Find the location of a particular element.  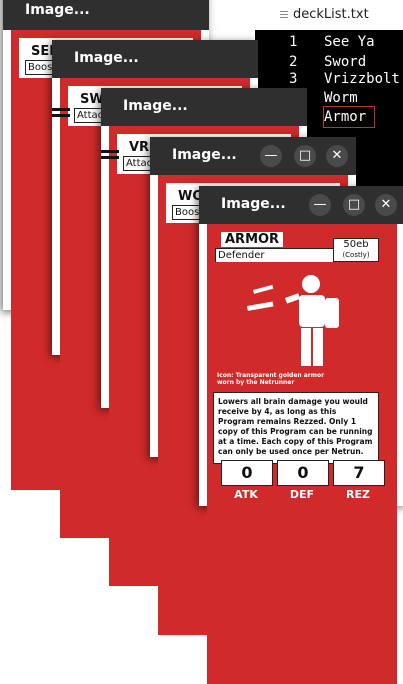

editor-tab: deckList.txt is located at coordinates (329, 15).